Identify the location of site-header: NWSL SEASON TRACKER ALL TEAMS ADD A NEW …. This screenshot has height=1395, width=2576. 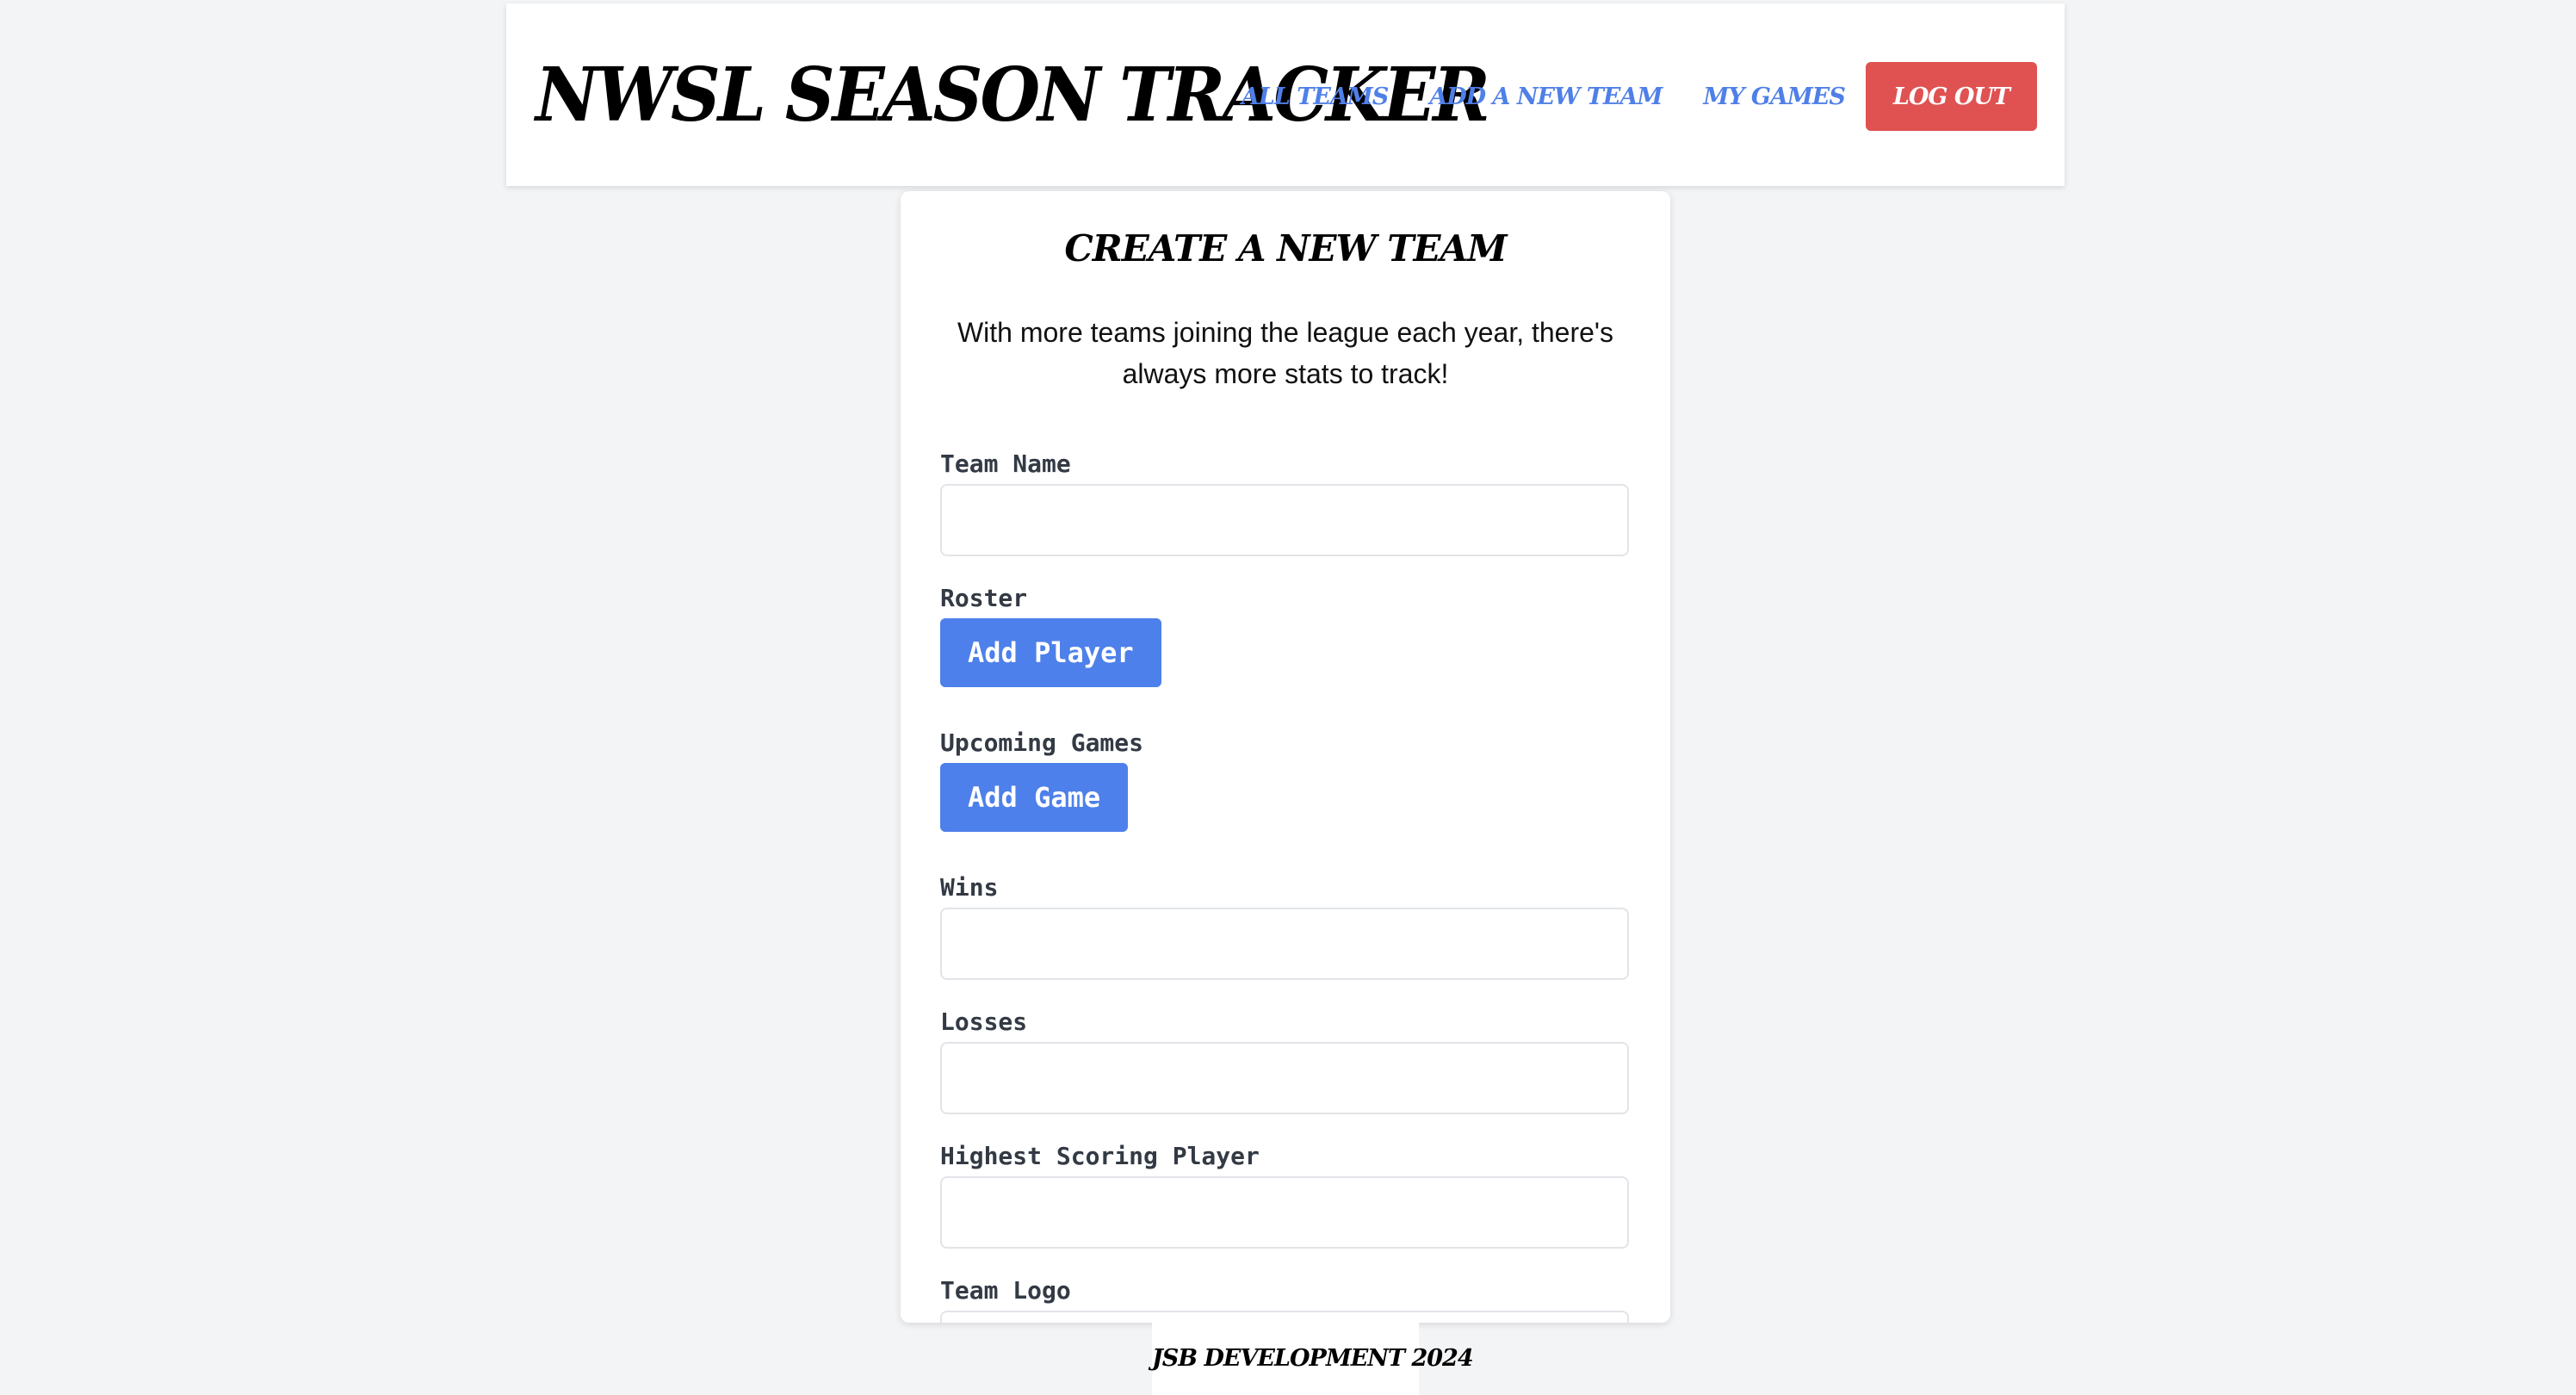
(1286, 95).